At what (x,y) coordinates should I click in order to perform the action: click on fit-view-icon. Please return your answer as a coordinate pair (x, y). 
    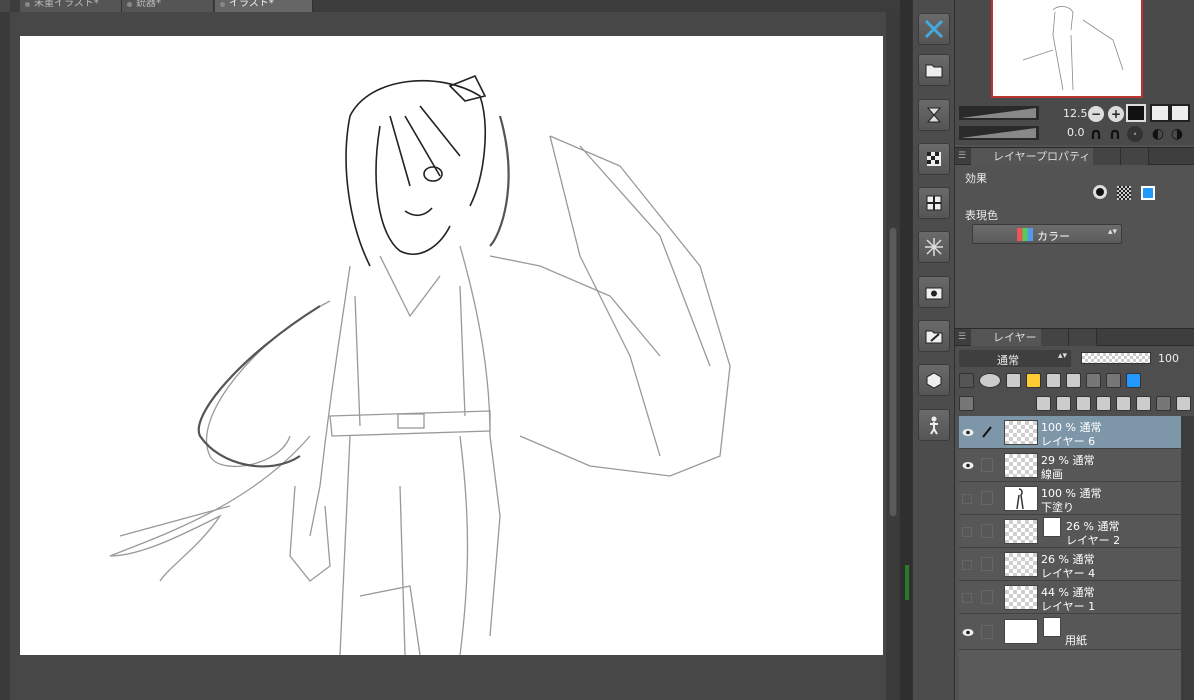
    Looking at the image, I should click on (1136, 113).